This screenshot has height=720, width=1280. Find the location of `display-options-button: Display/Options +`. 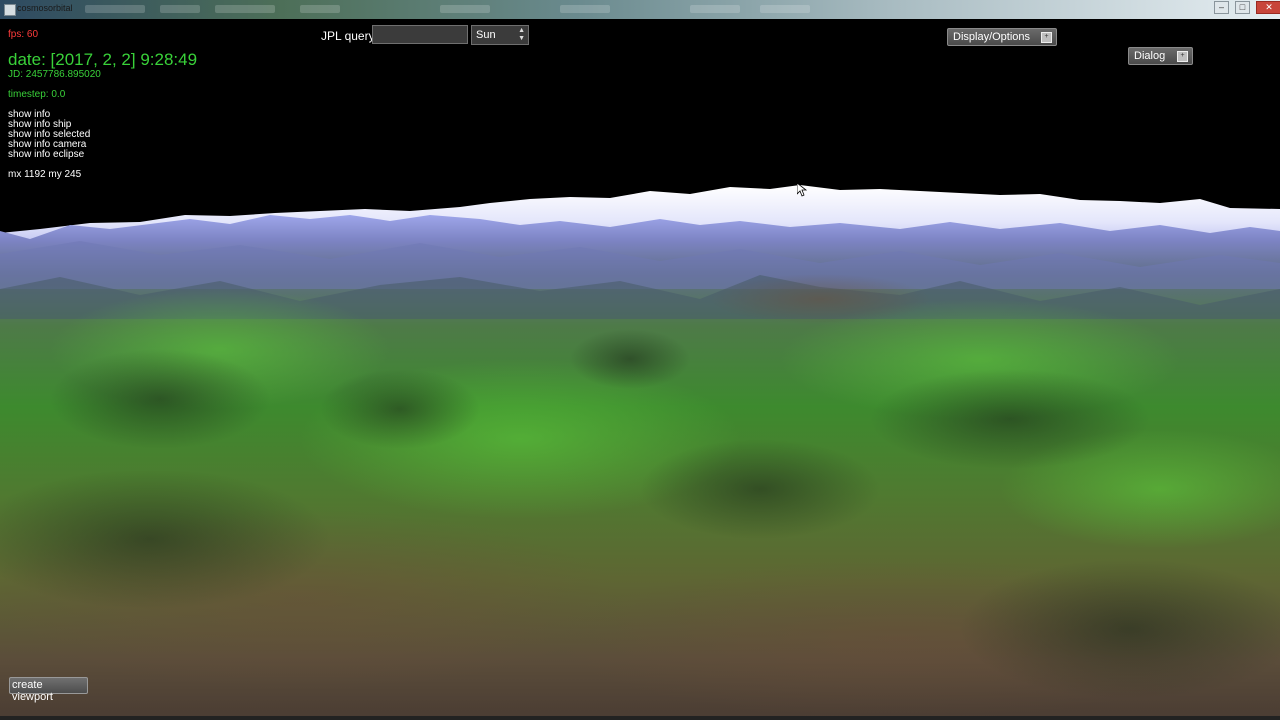

display-options-button: Display/Options + is located at coordinates (1002, 37).